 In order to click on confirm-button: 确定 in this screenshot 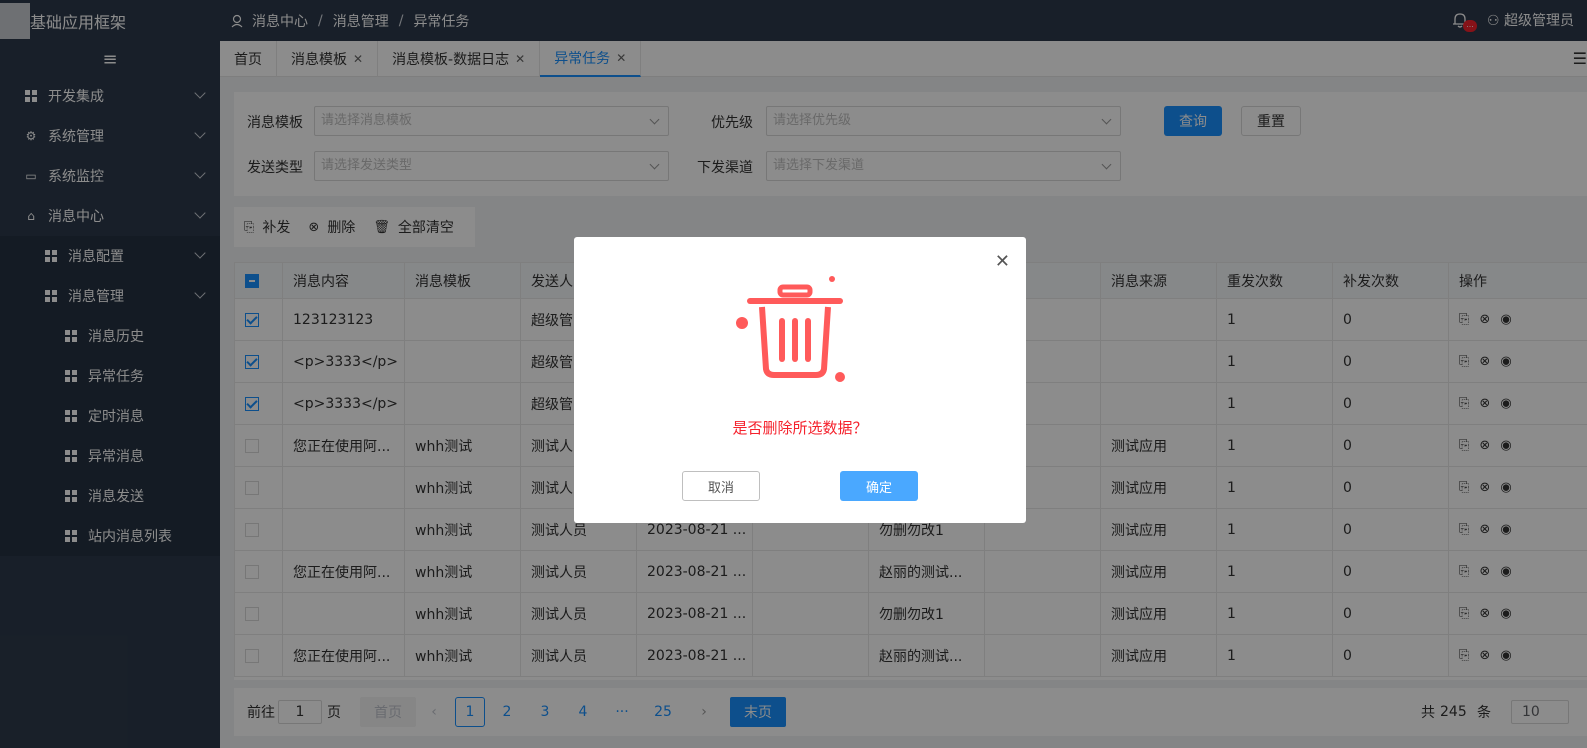, I will do `click(879, 486)`.